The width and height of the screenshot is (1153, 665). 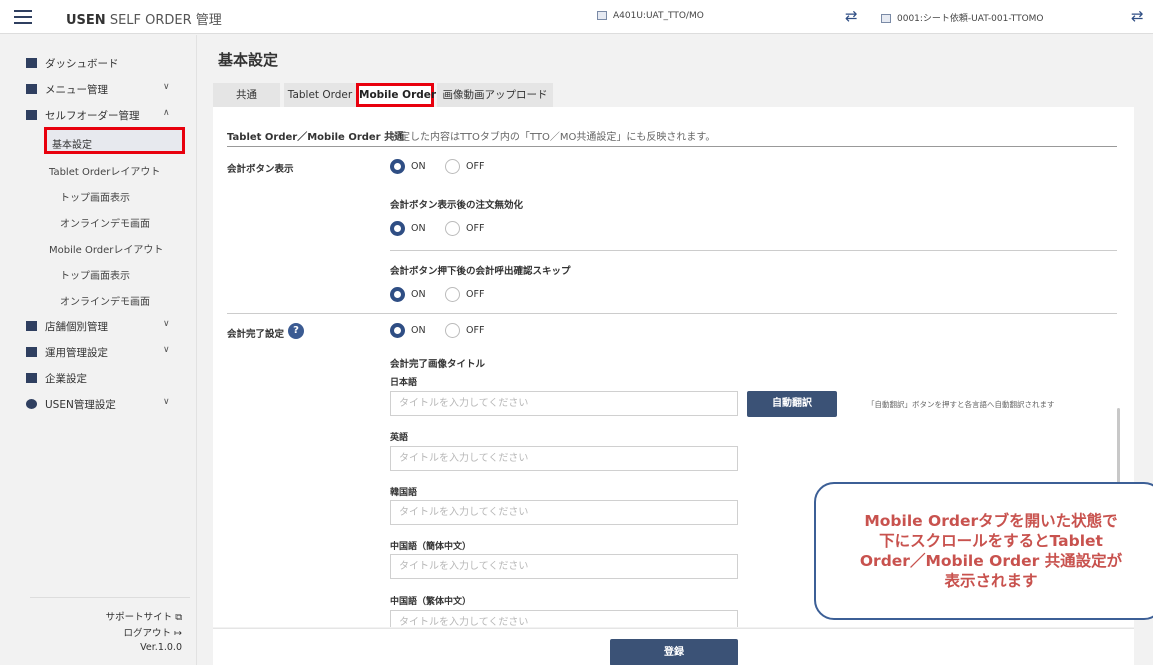 I want to click on page-title: 基本設定, so click(x=248, y=60).